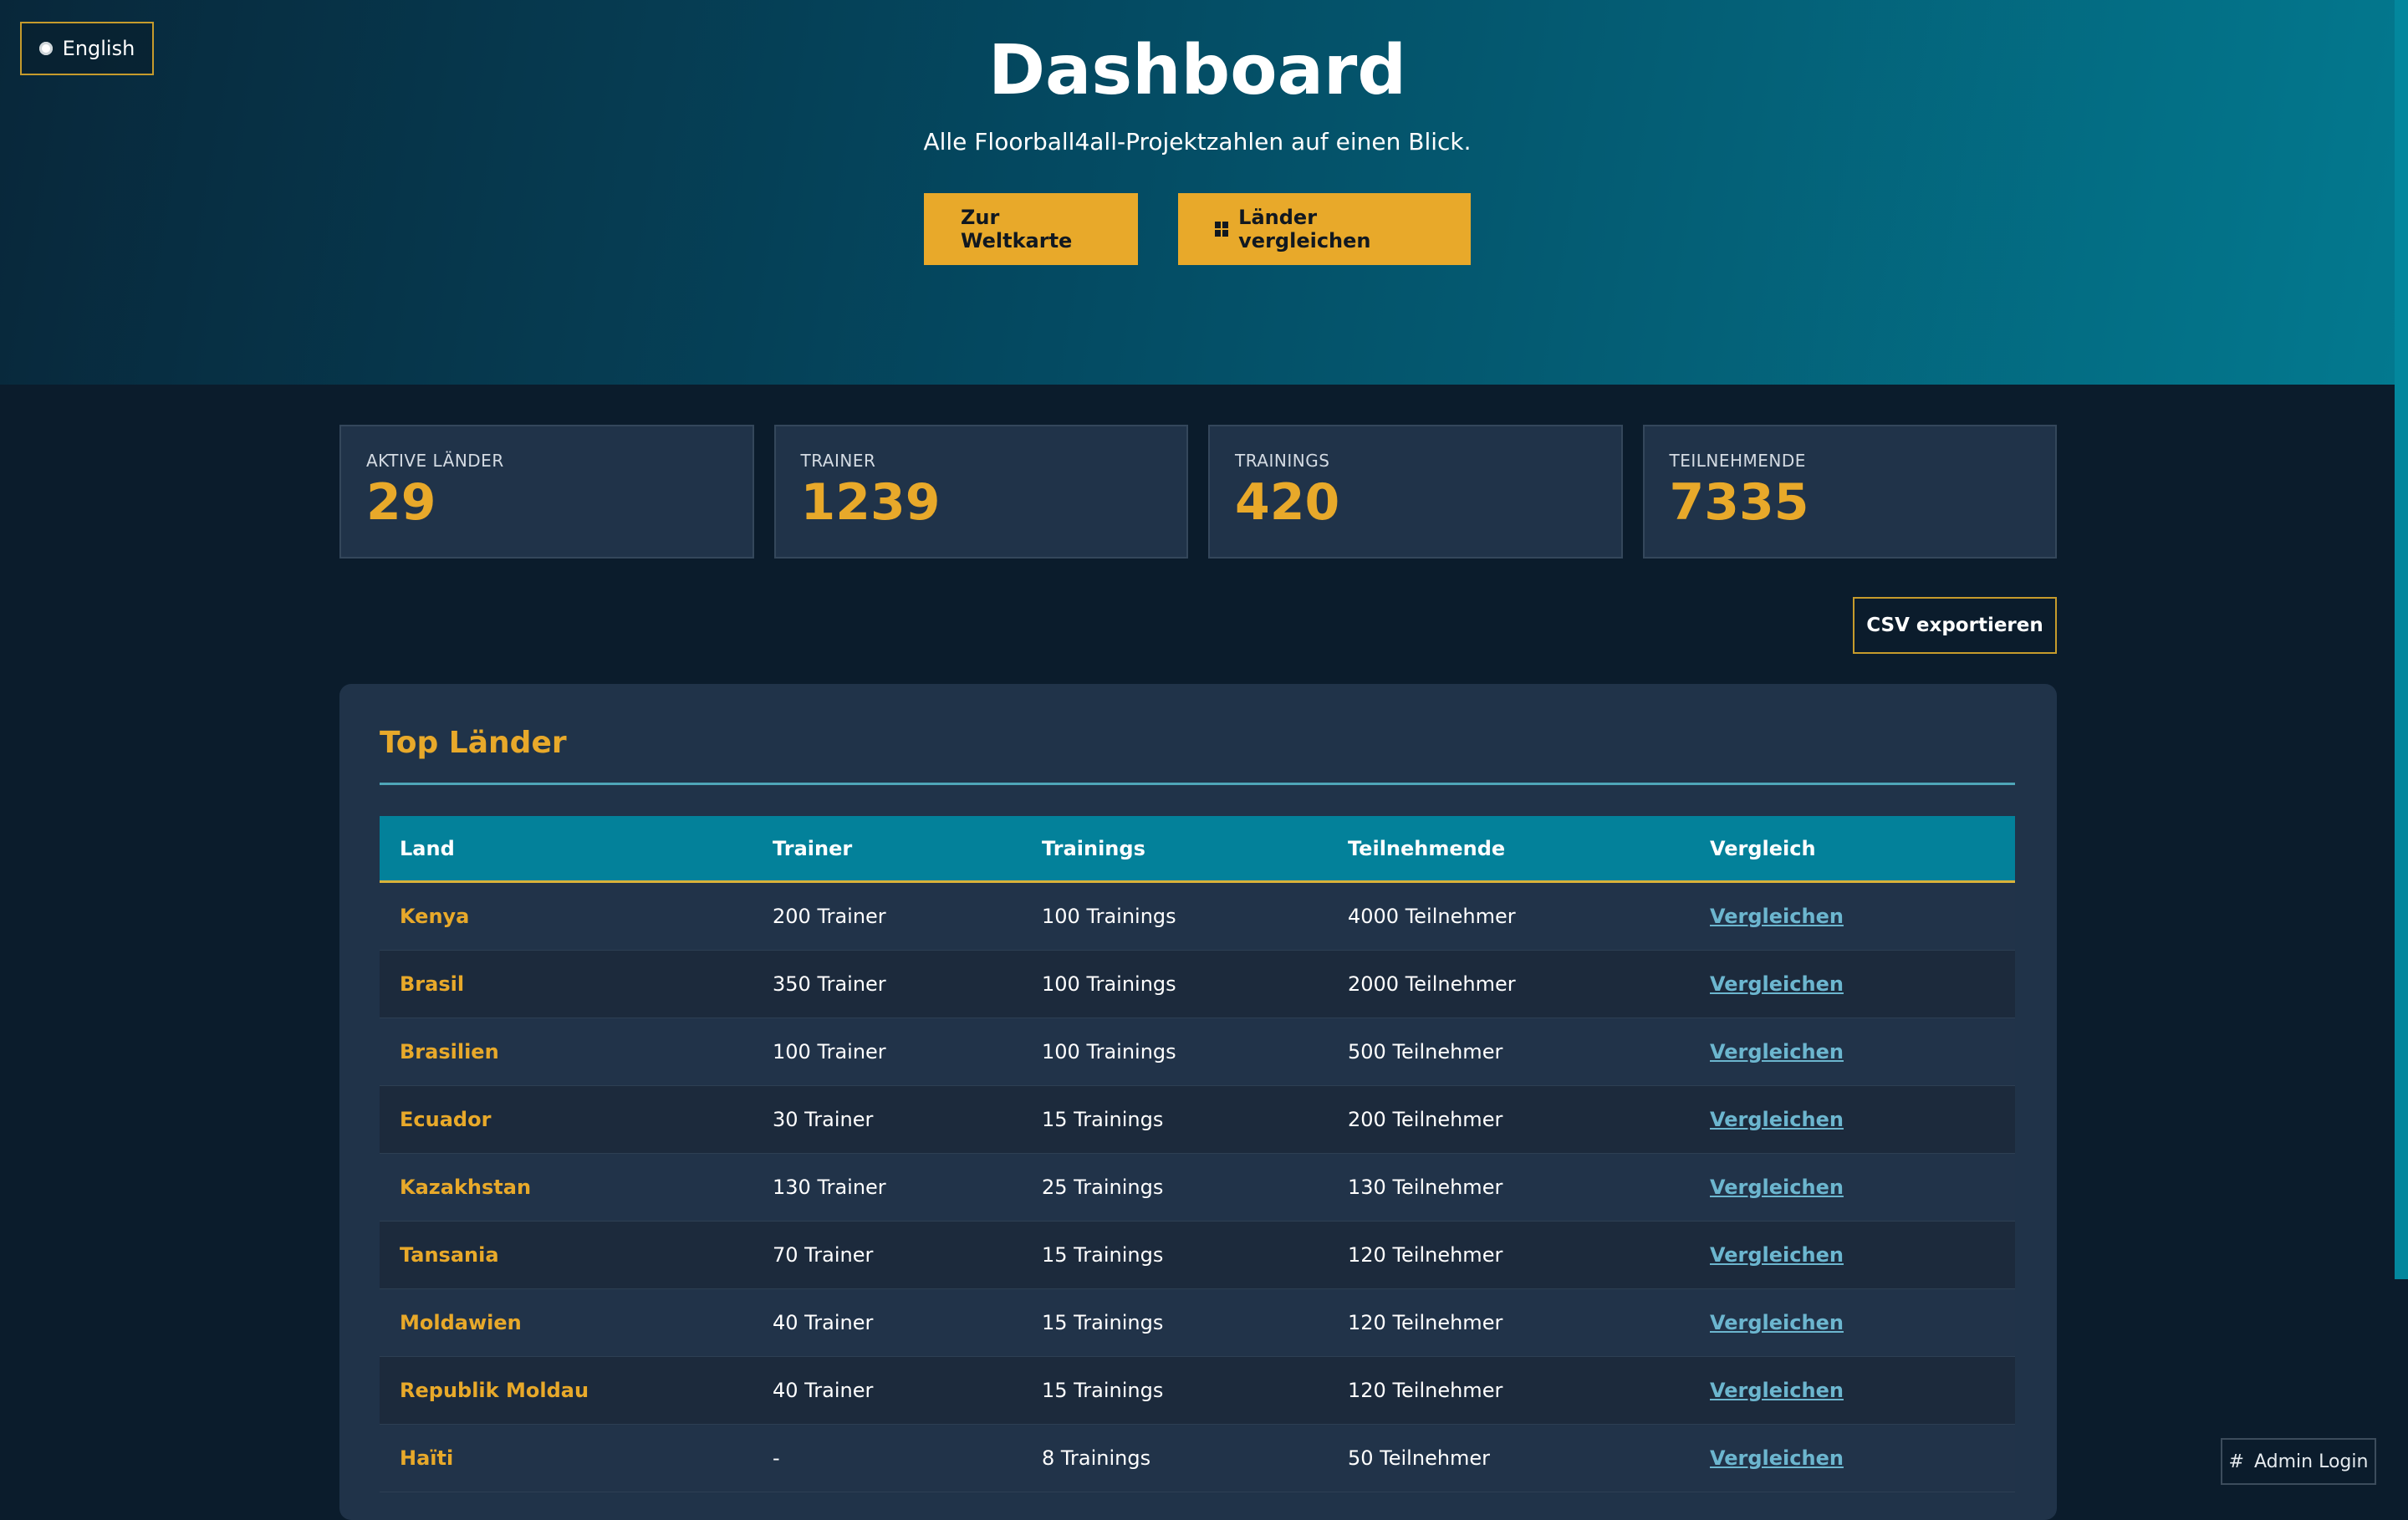 This screenshot has width=2408, height=1520. Describe the element at coordinates (435, 461) in the screenshot. I see `stat-label: AKTIVE LÄNDER` at that location.